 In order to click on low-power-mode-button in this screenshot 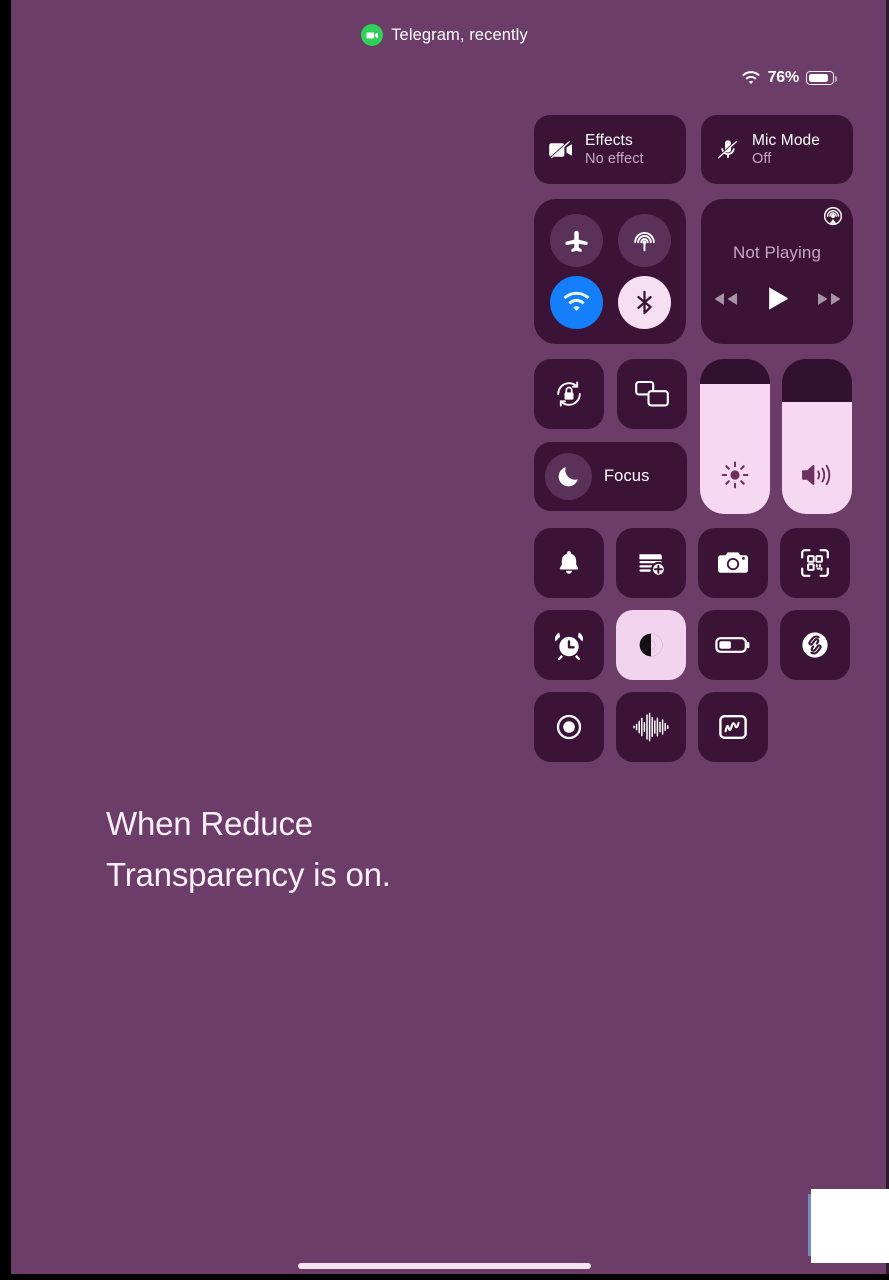, I will do `click(733, 645)`.